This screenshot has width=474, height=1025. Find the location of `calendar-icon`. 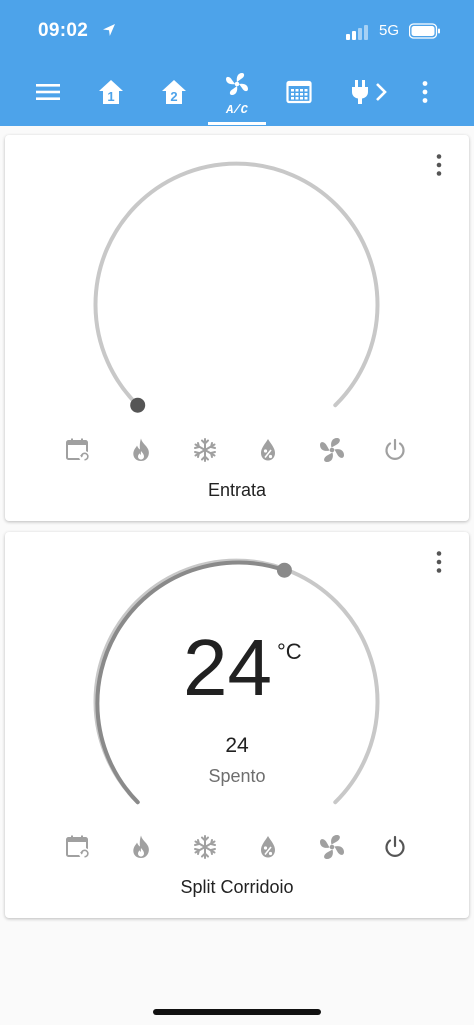

calendar-icon is located at coordinates (299, 92).